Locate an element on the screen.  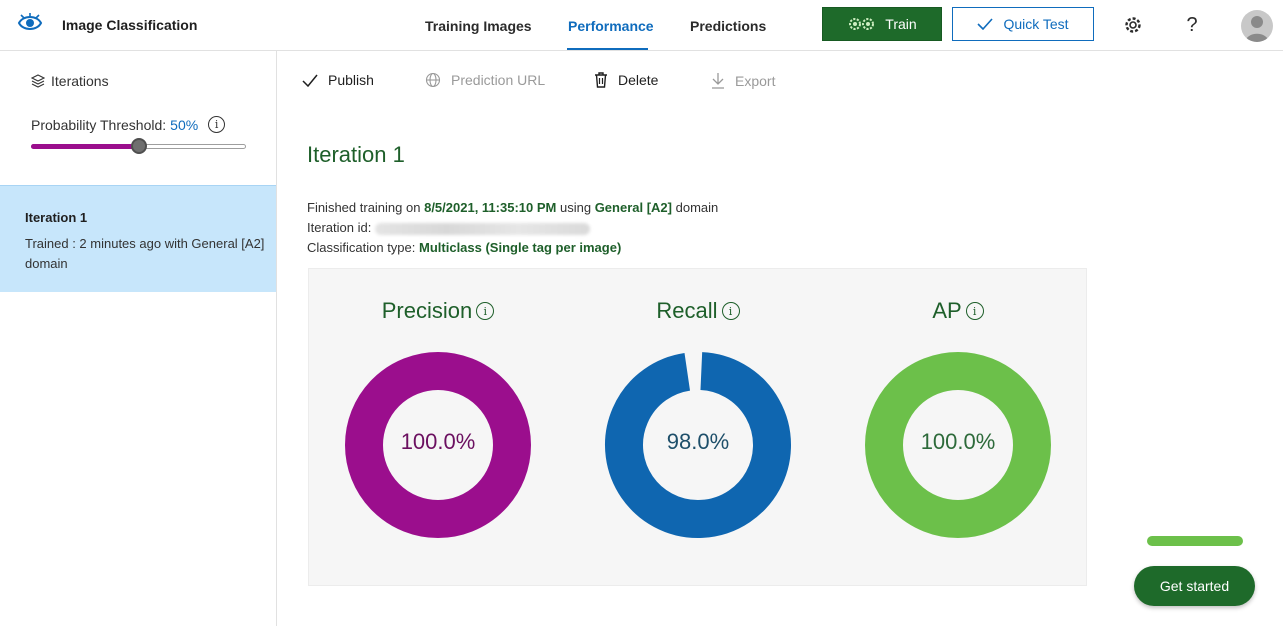
delete-label: Delete is located at coordinates (638, 80).